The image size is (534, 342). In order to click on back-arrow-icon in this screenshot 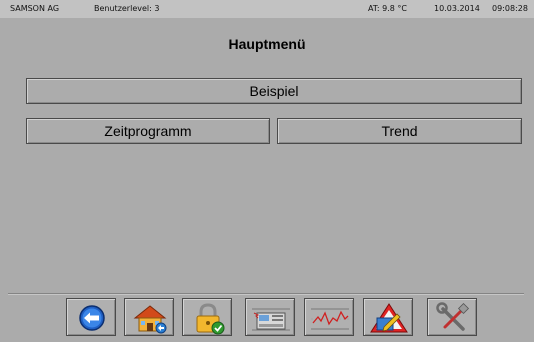, I will do `click(92, 318)`.